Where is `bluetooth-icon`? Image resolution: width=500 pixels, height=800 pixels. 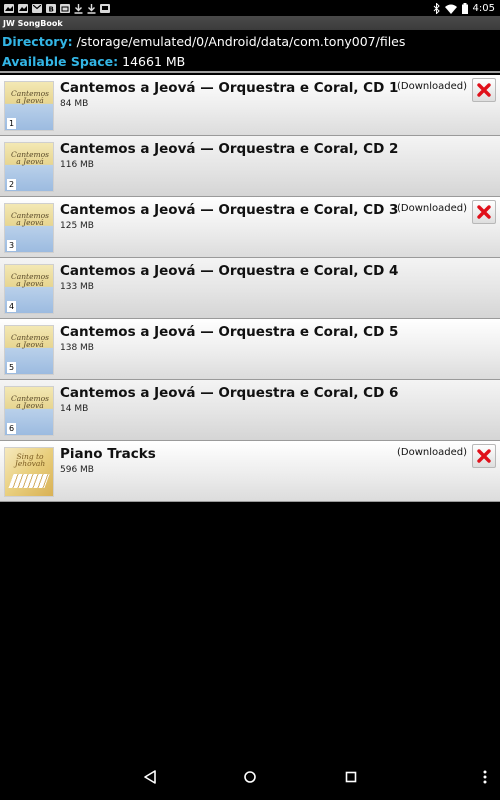
bluetooth-icon is located at coordinates (436, 9).